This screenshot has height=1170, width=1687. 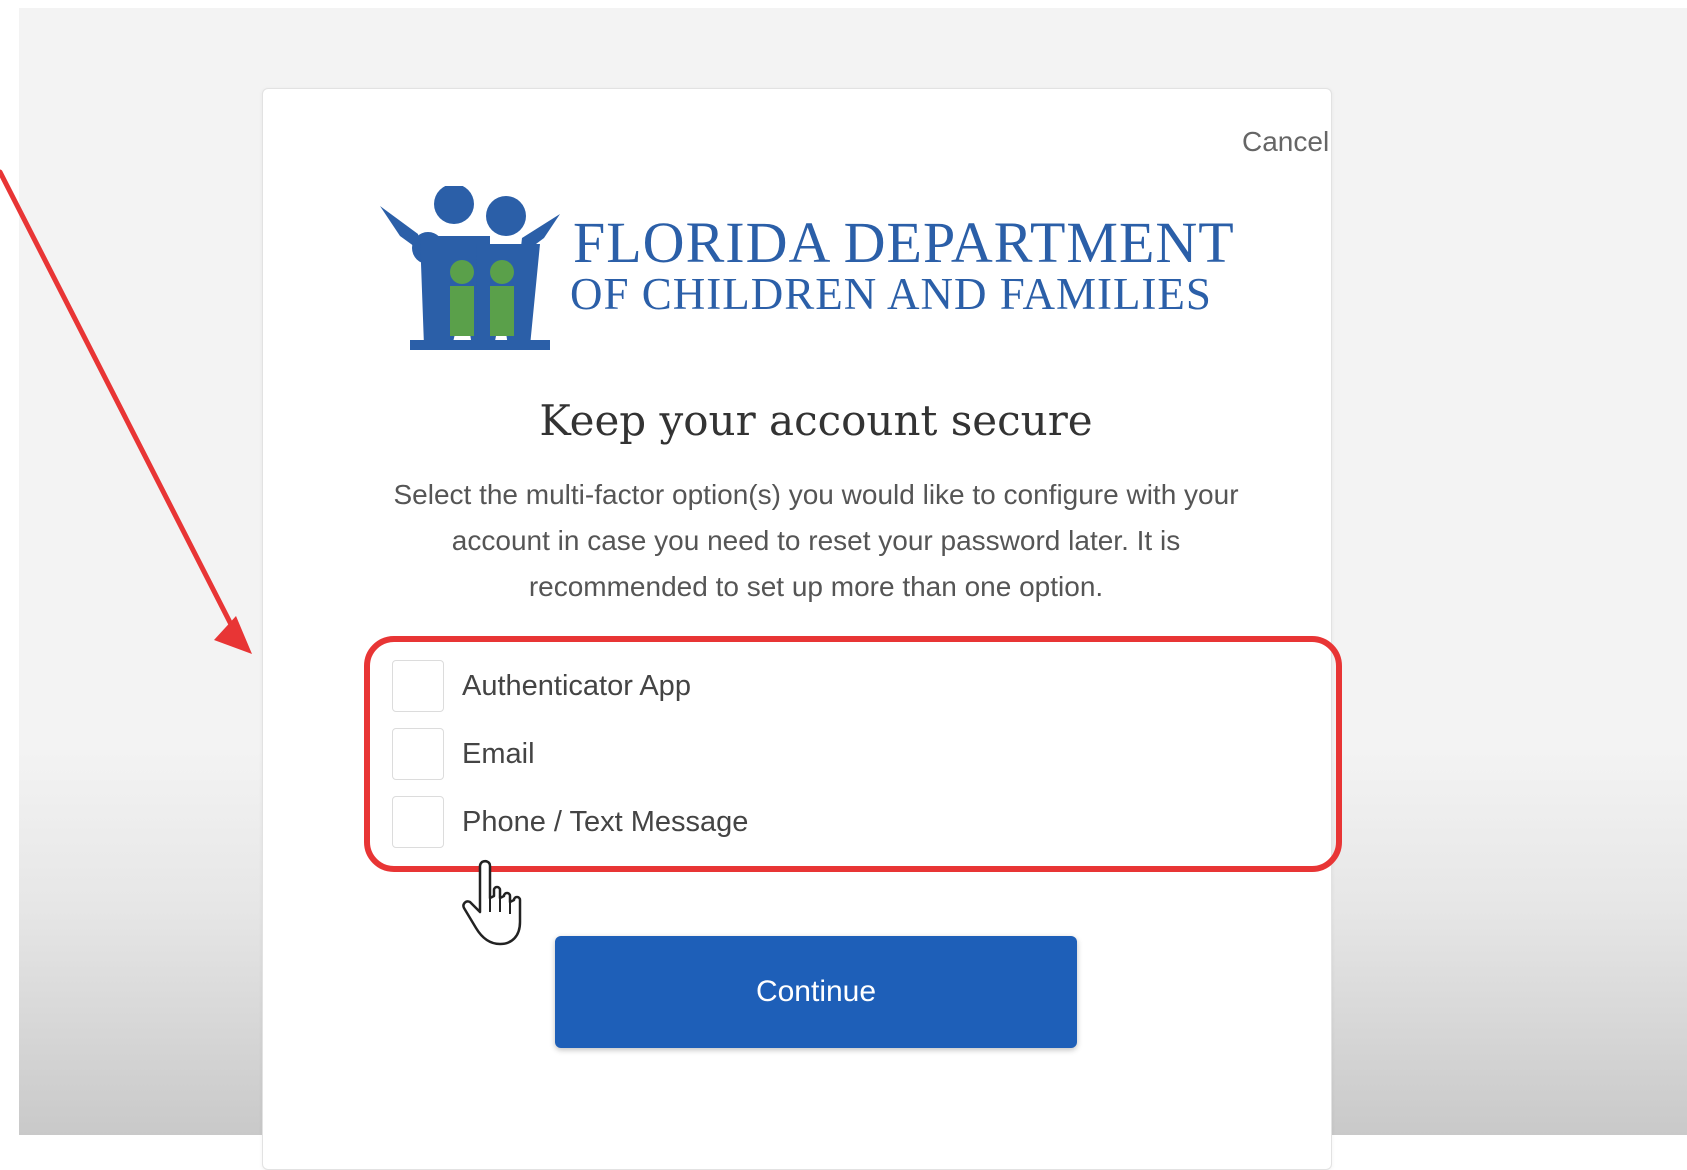 I want to click on option-phone-text-message: Phone / Text Message, so click(x=842, y=822).